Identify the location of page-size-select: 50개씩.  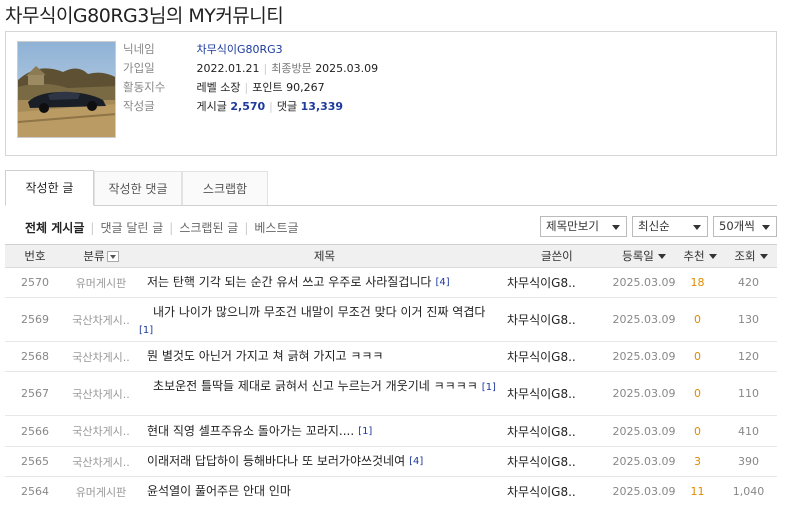
(745, 226).